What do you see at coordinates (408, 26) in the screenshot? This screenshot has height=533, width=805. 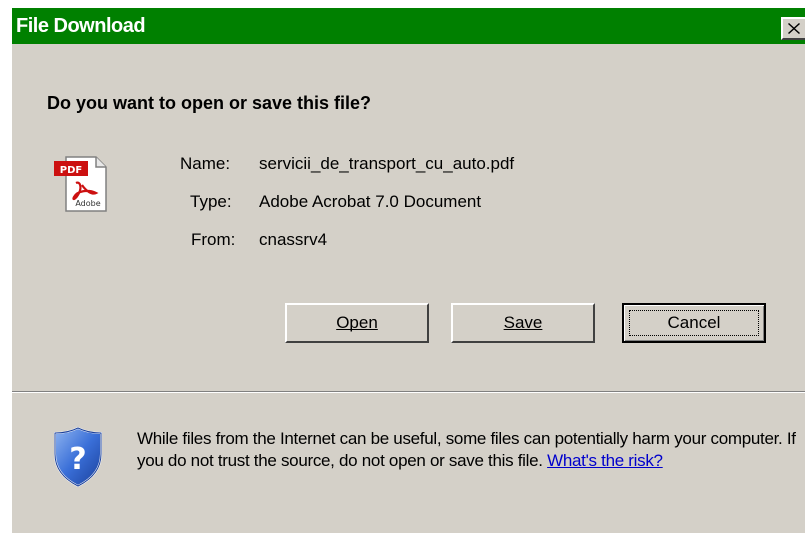 I see `title-bar: File Download` at bounding box center [408, 26].